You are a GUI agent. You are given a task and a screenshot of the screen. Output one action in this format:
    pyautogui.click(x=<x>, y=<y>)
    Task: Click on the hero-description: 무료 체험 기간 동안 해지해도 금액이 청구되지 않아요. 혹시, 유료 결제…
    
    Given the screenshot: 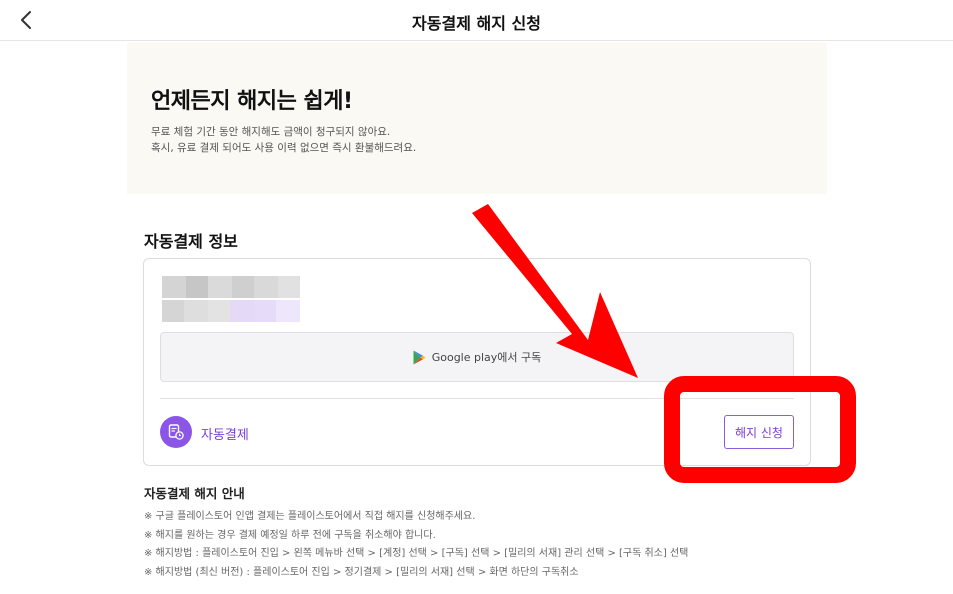 What is the action you would take?
    pyautogui.click(x=283, y=140)
    